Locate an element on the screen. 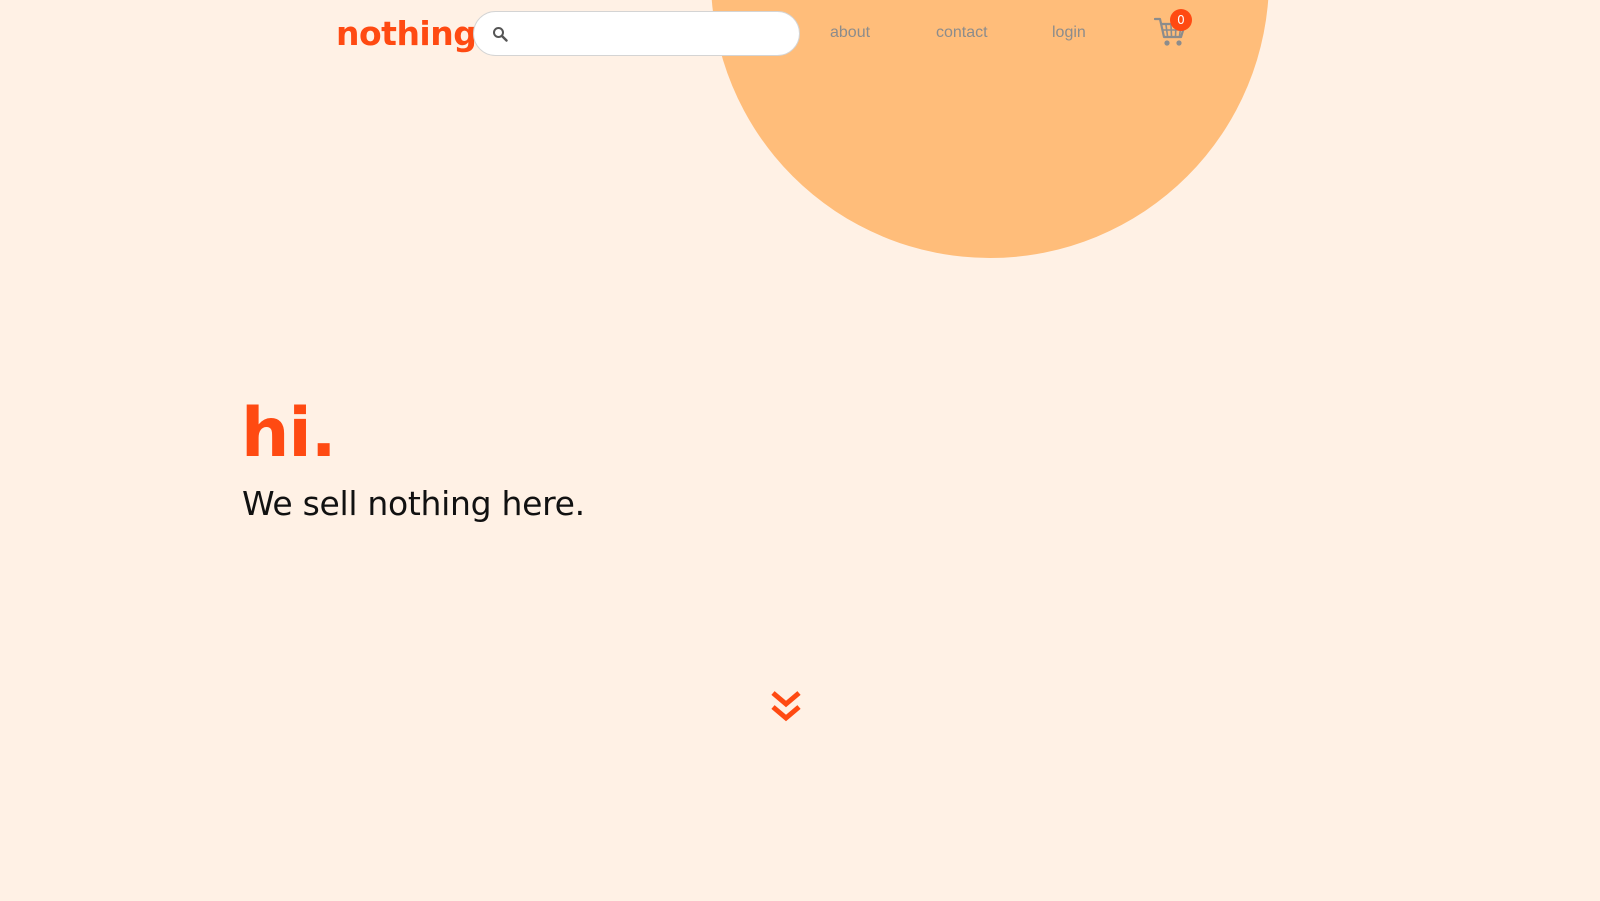  logo: nothing is located at coordinates (406, 34).